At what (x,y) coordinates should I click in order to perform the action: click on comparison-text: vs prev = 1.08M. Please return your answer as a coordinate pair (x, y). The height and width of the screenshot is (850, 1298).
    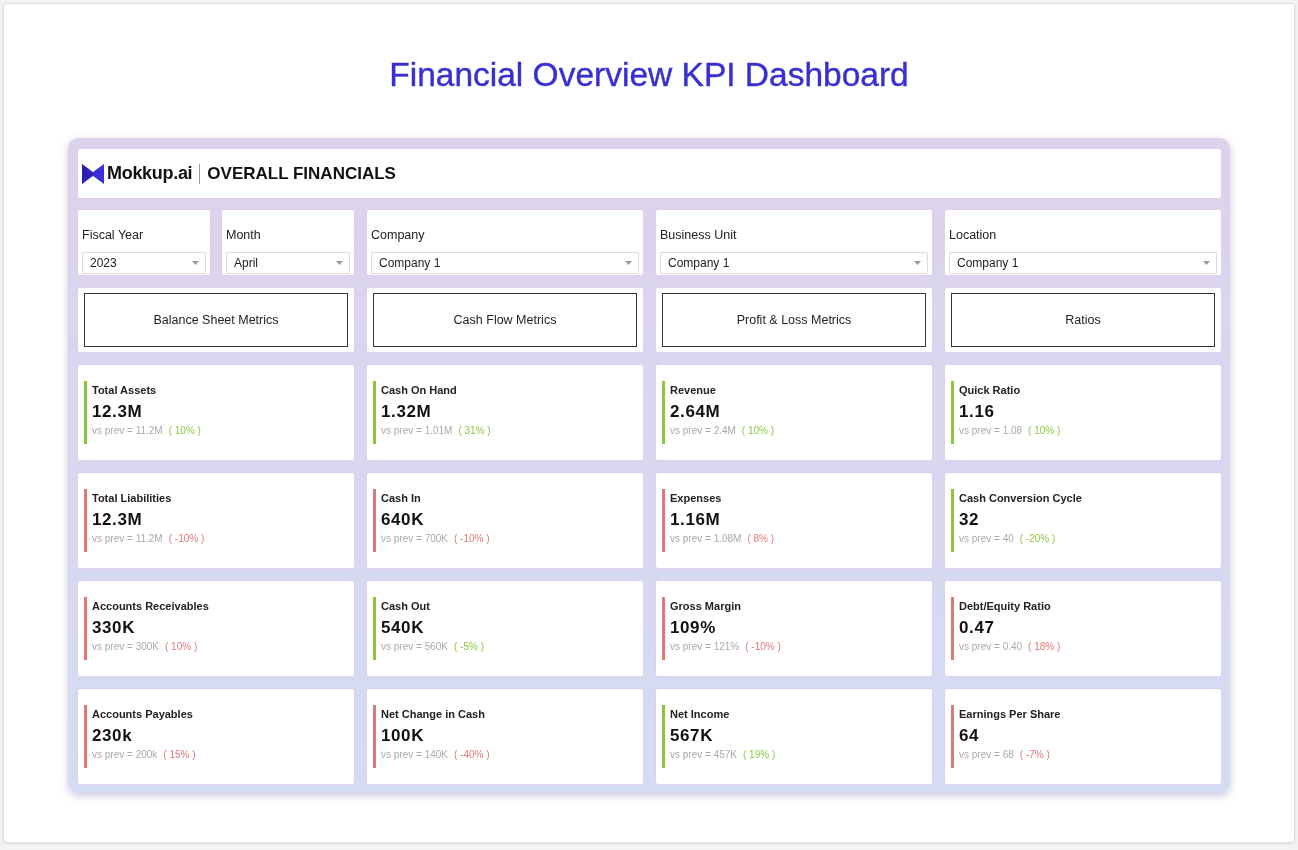
    Looking at the image, I should click on (706, 539).